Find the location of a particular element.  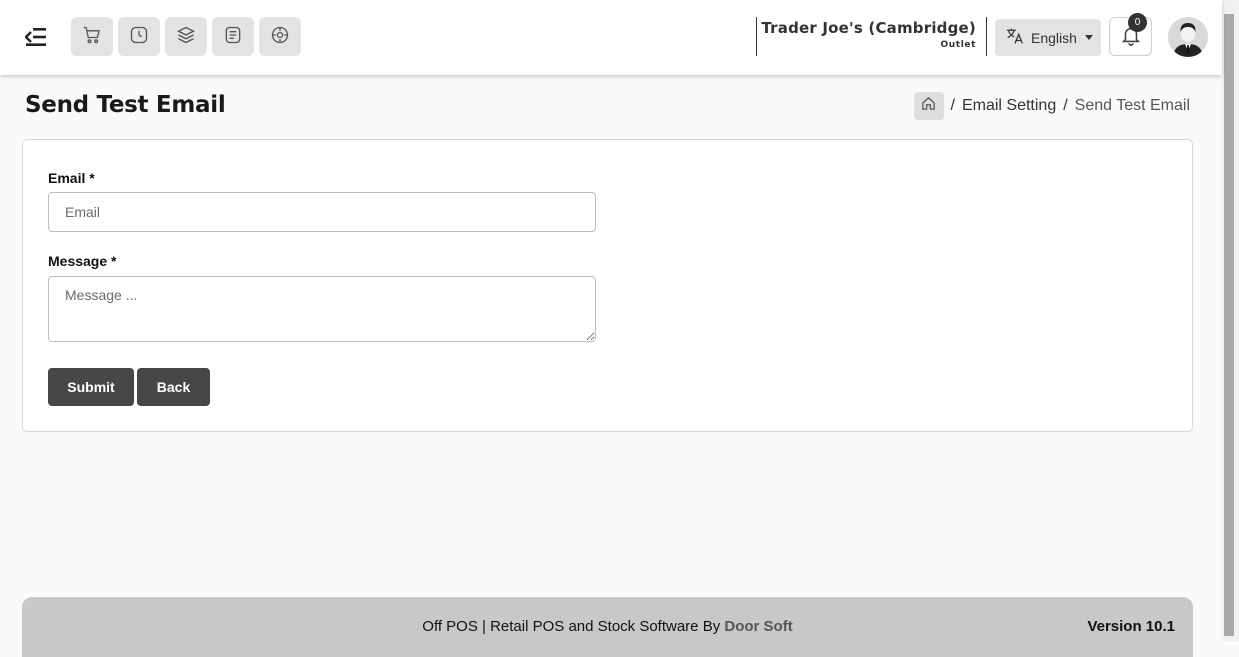

email-input is located at coordinates (322, 212).